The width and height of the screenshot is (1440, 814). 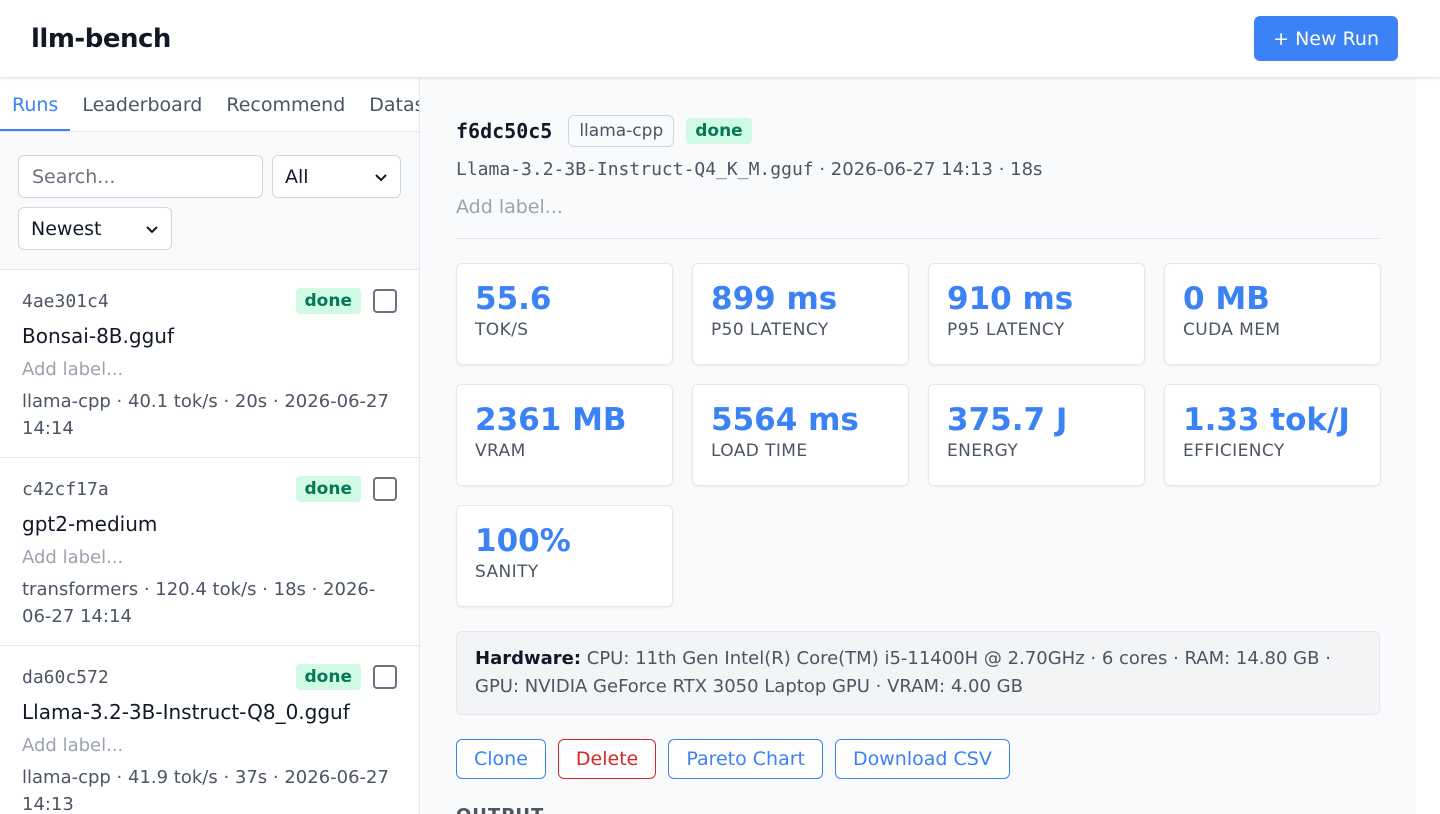 What do you see at coordinates (1326, 38) in the screenshot?
I see `new-run-button: + New Run` at bounding box center [1326, 38].